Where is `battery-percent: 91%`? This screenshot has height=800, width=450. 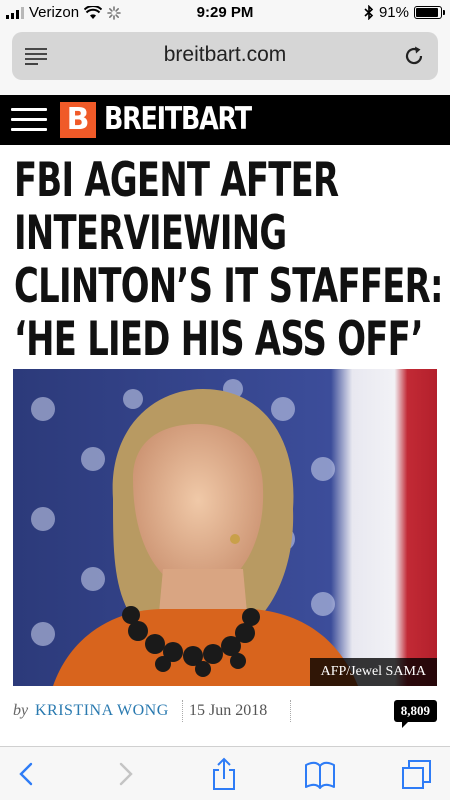
battery-percent: 91% is located at coordinates (393, 12).